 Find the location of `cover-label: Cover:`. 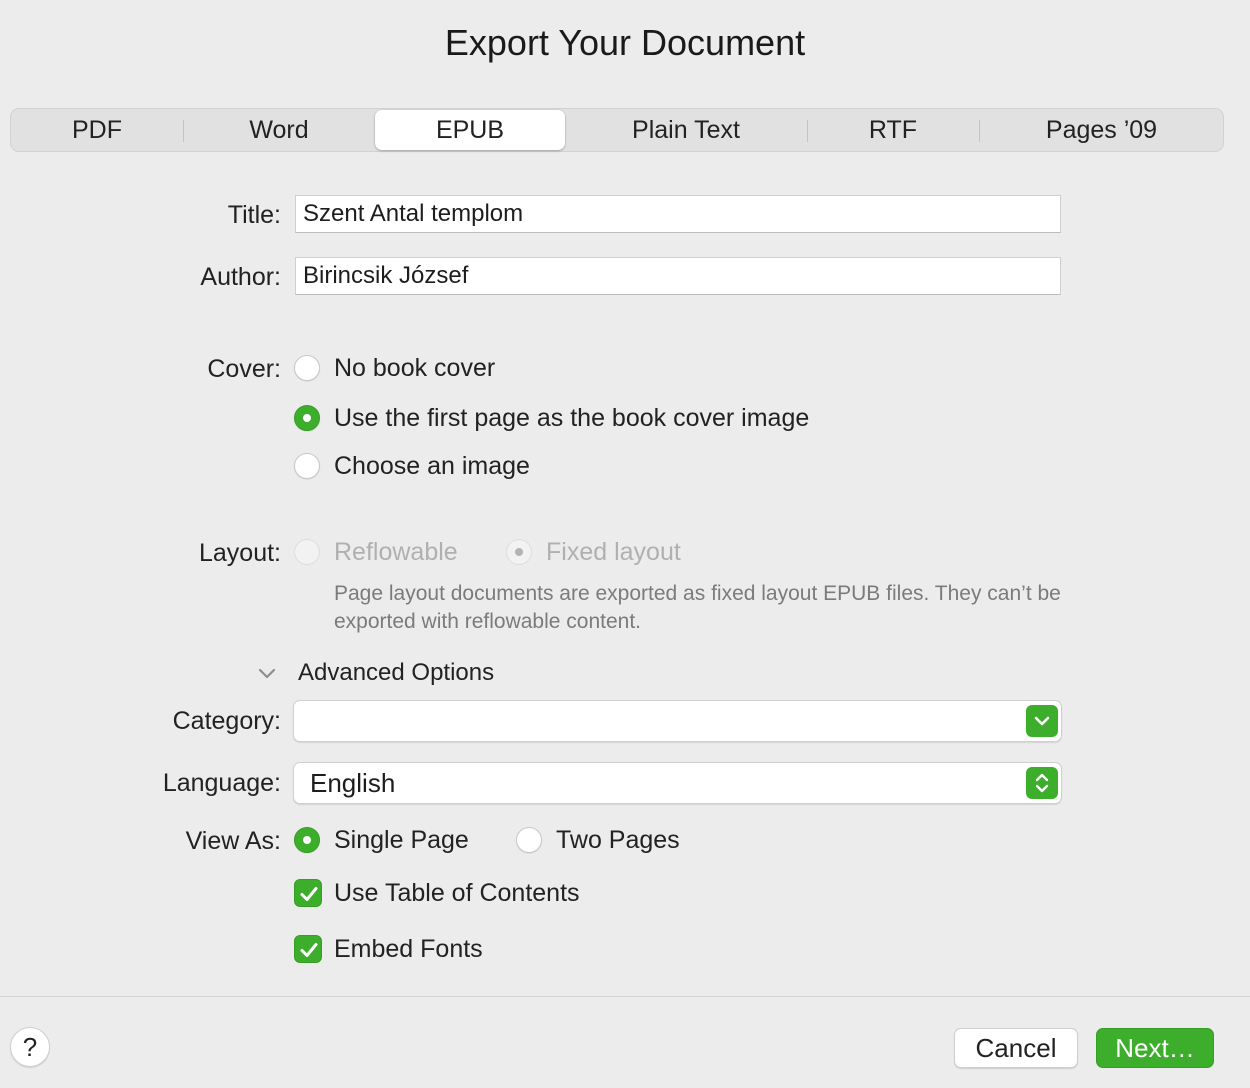

cover-label: Cover: is located at coordinates (244, 369).